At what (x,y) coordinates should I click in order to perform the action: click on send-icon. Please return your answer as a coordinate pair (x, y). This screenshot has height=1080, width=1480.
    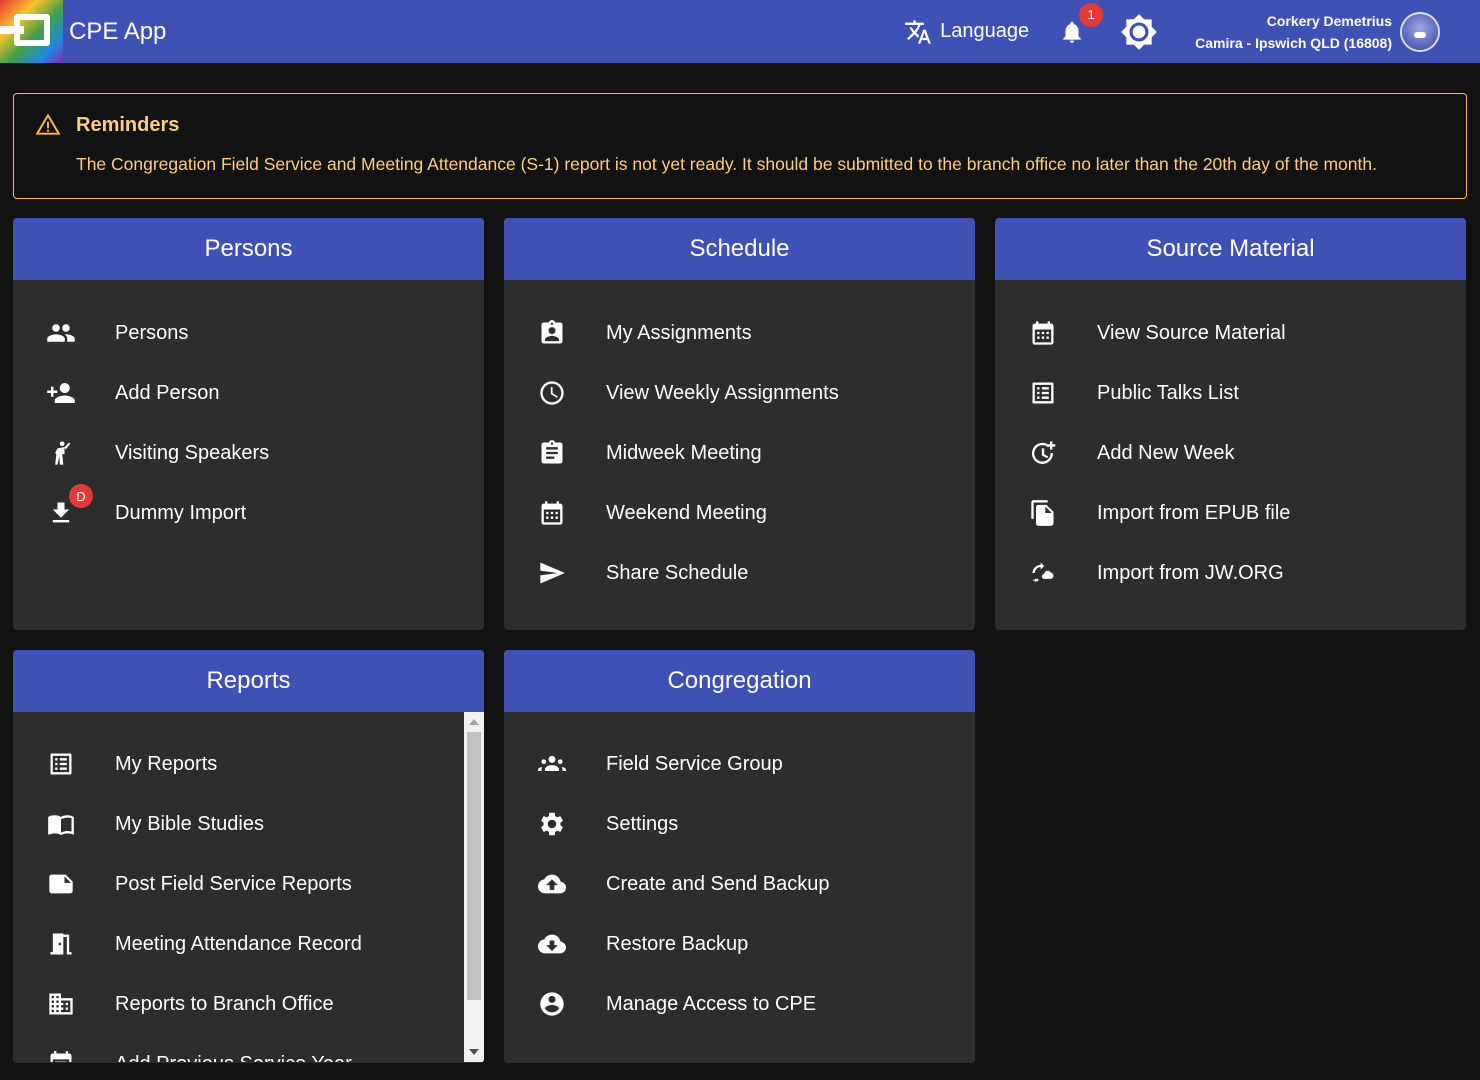
    Looking at the image, I should click on (552, 573).